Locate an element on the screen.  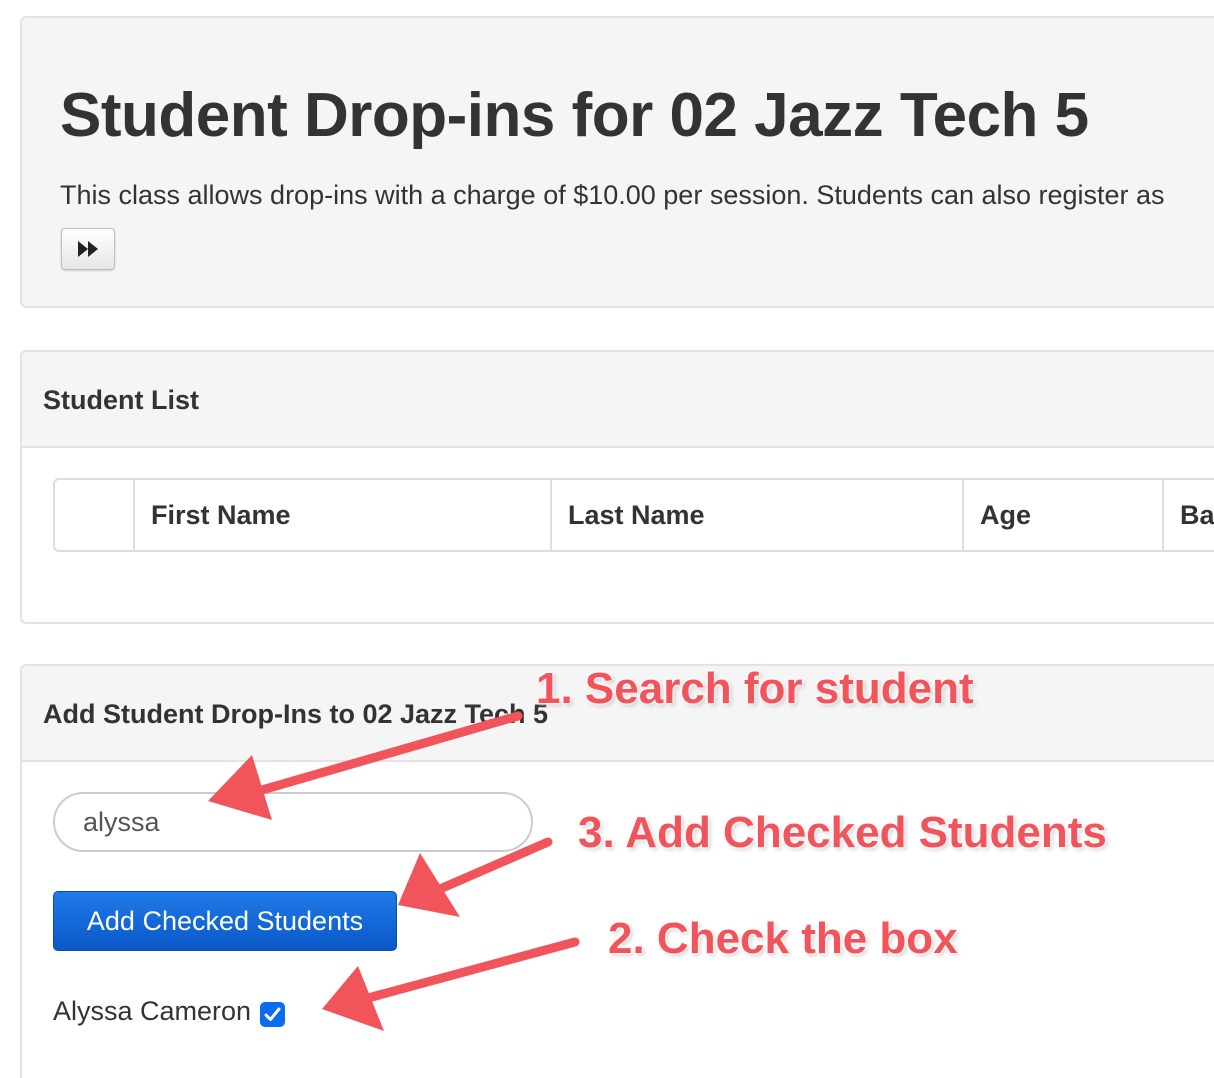
annotation-step-2: 2. Check the box is located at coordinates (783, 938).